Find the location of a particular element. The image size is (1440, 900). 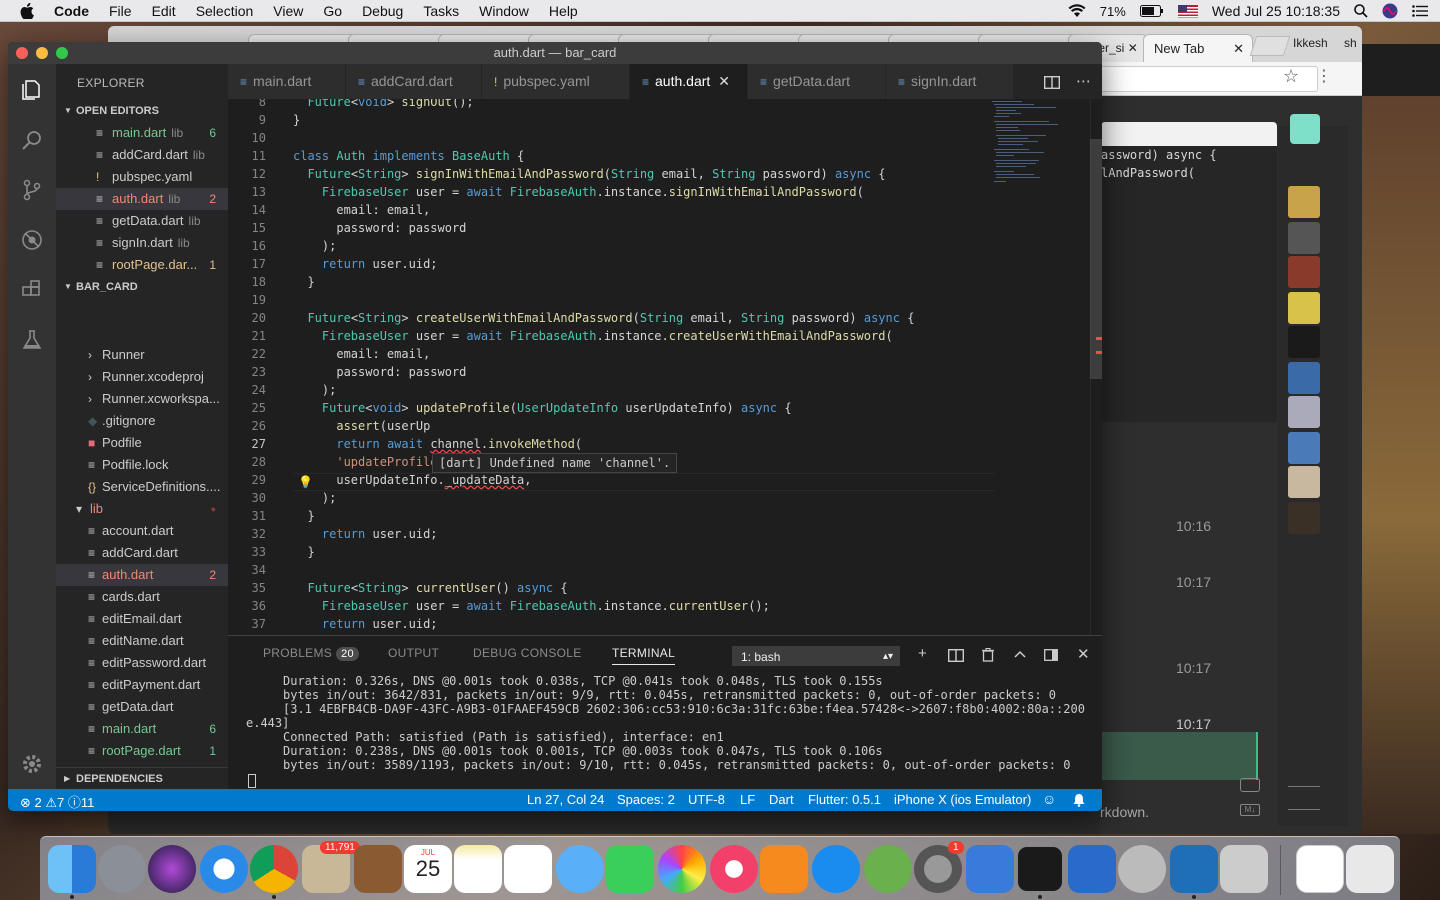

chrome-icon is located at coordinates (274, 869).